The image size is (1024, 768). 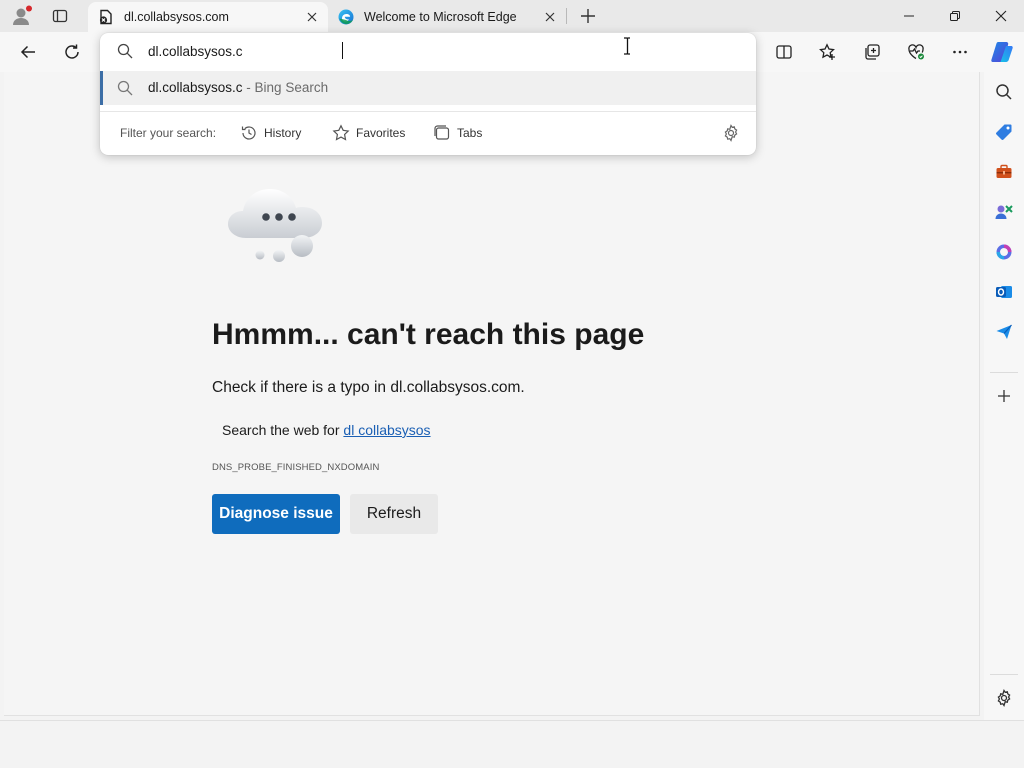 I want to click on address-bar, so click(x=428, y=51).